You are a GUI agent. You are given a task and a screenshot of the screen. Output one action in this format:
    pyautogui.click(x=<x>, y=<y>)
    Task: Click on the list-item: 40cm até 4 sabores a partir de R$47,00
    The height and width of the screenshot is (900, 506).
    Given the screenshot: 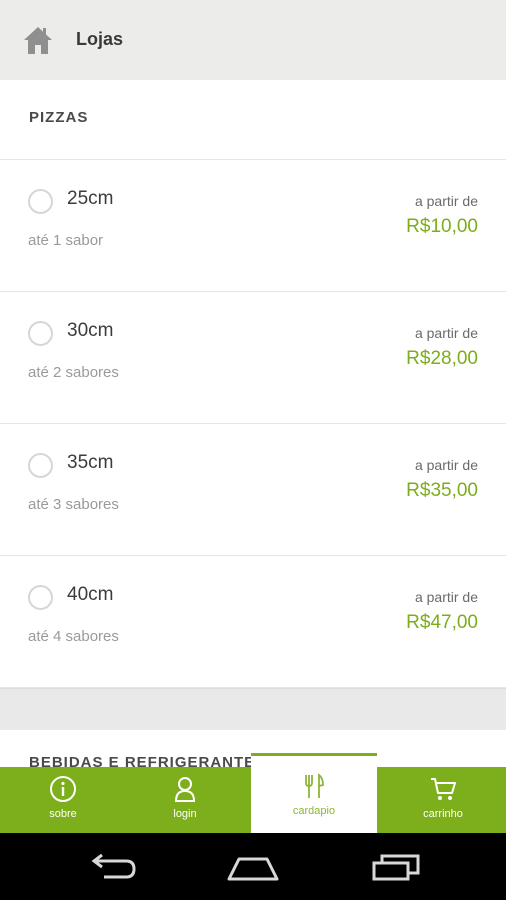 What is the action you would take?
    pyautogui.click(x=253, y=622)
    